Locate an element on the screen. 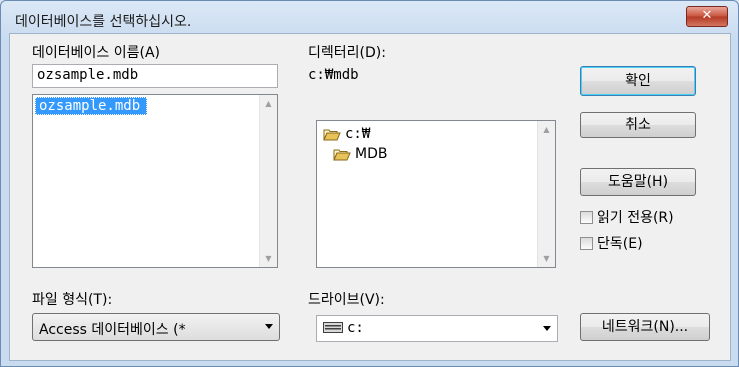  drive-value: c: is located at coordinates (355, 328).